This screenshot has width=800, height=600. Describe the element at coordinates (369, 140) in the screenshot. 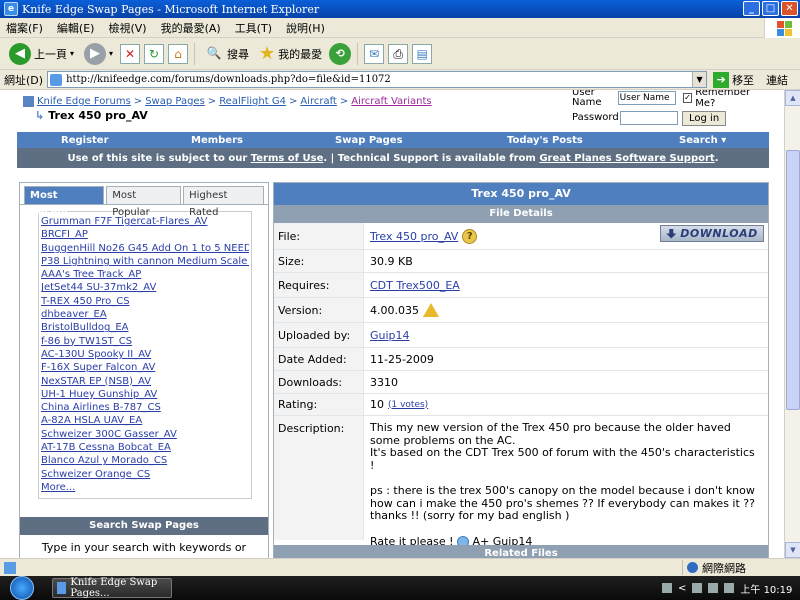

I see `nav-swap-pages: Swap Pages` at that location.